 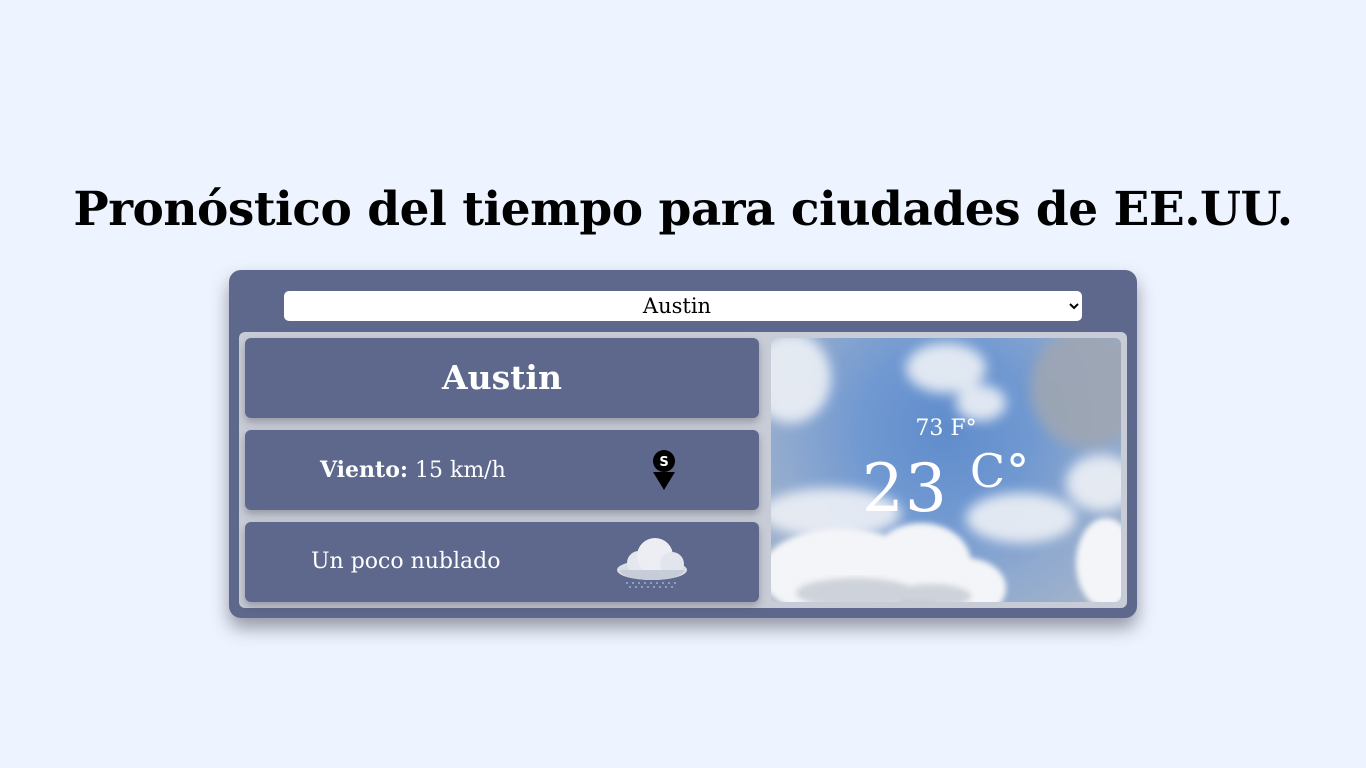 What do you see at coordinates (413, 470) in the screenshot?
I see `wind-info: Viento: 15 km/h` at bounding box center [413, 470].